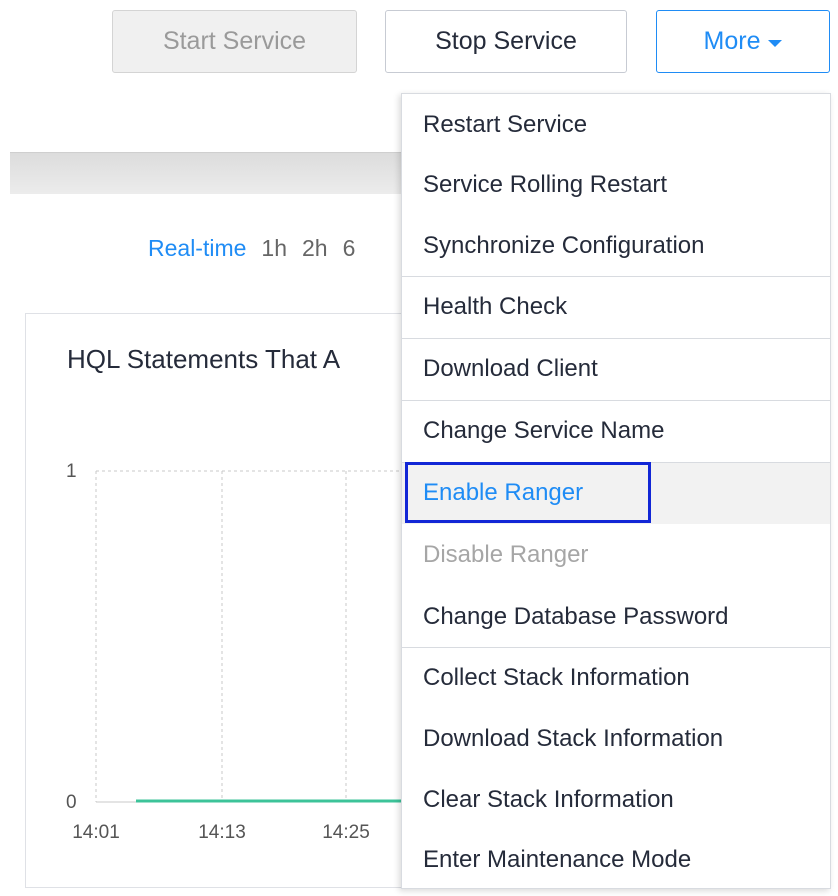 The height and width of the screenshot is (896, 838). Describe the element at coordinates (220, 173) in the screenshot. I see `tab-band` at that location.